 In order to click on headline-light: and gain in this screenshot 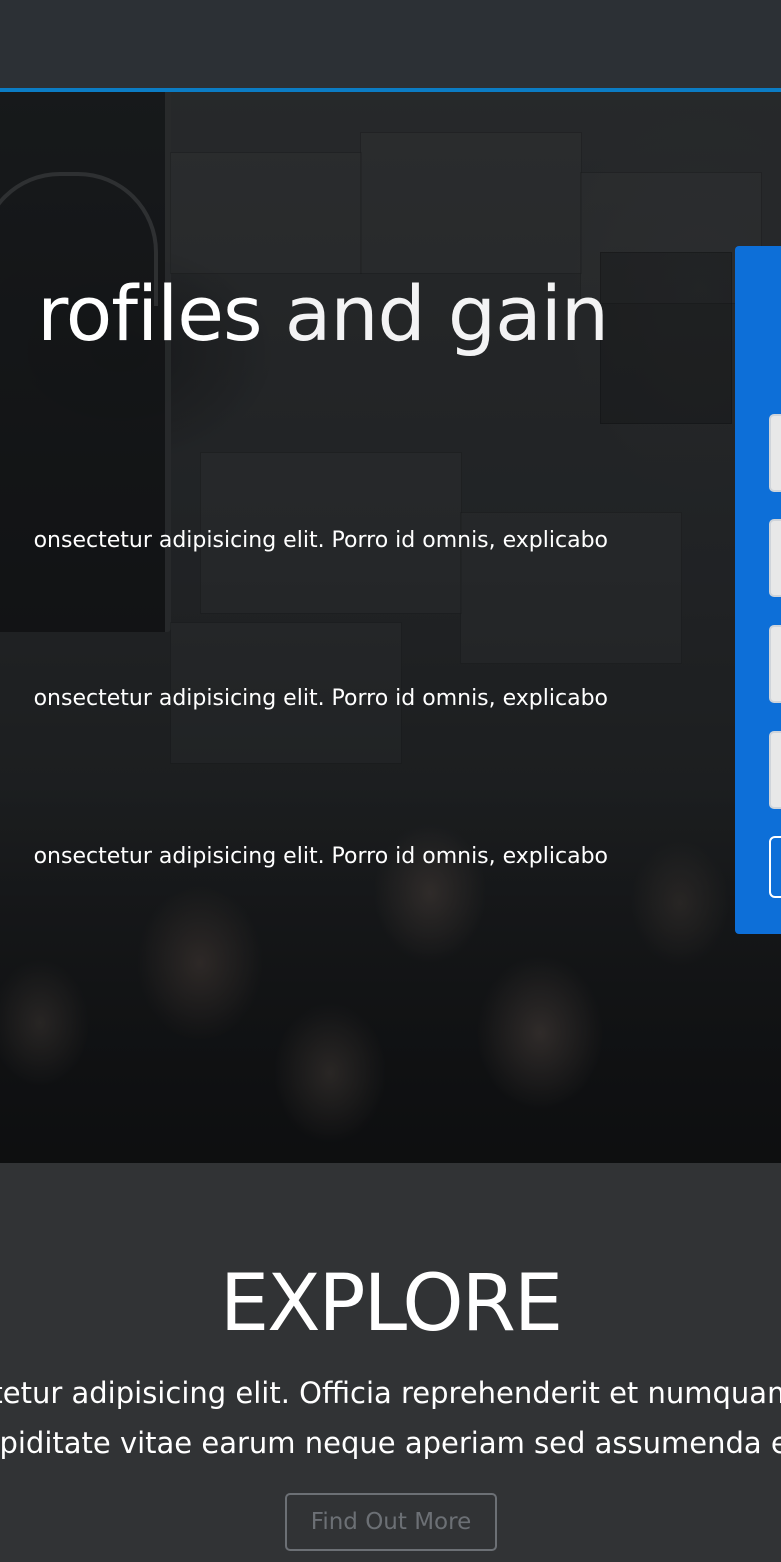, I will do `click(435, 313)`.